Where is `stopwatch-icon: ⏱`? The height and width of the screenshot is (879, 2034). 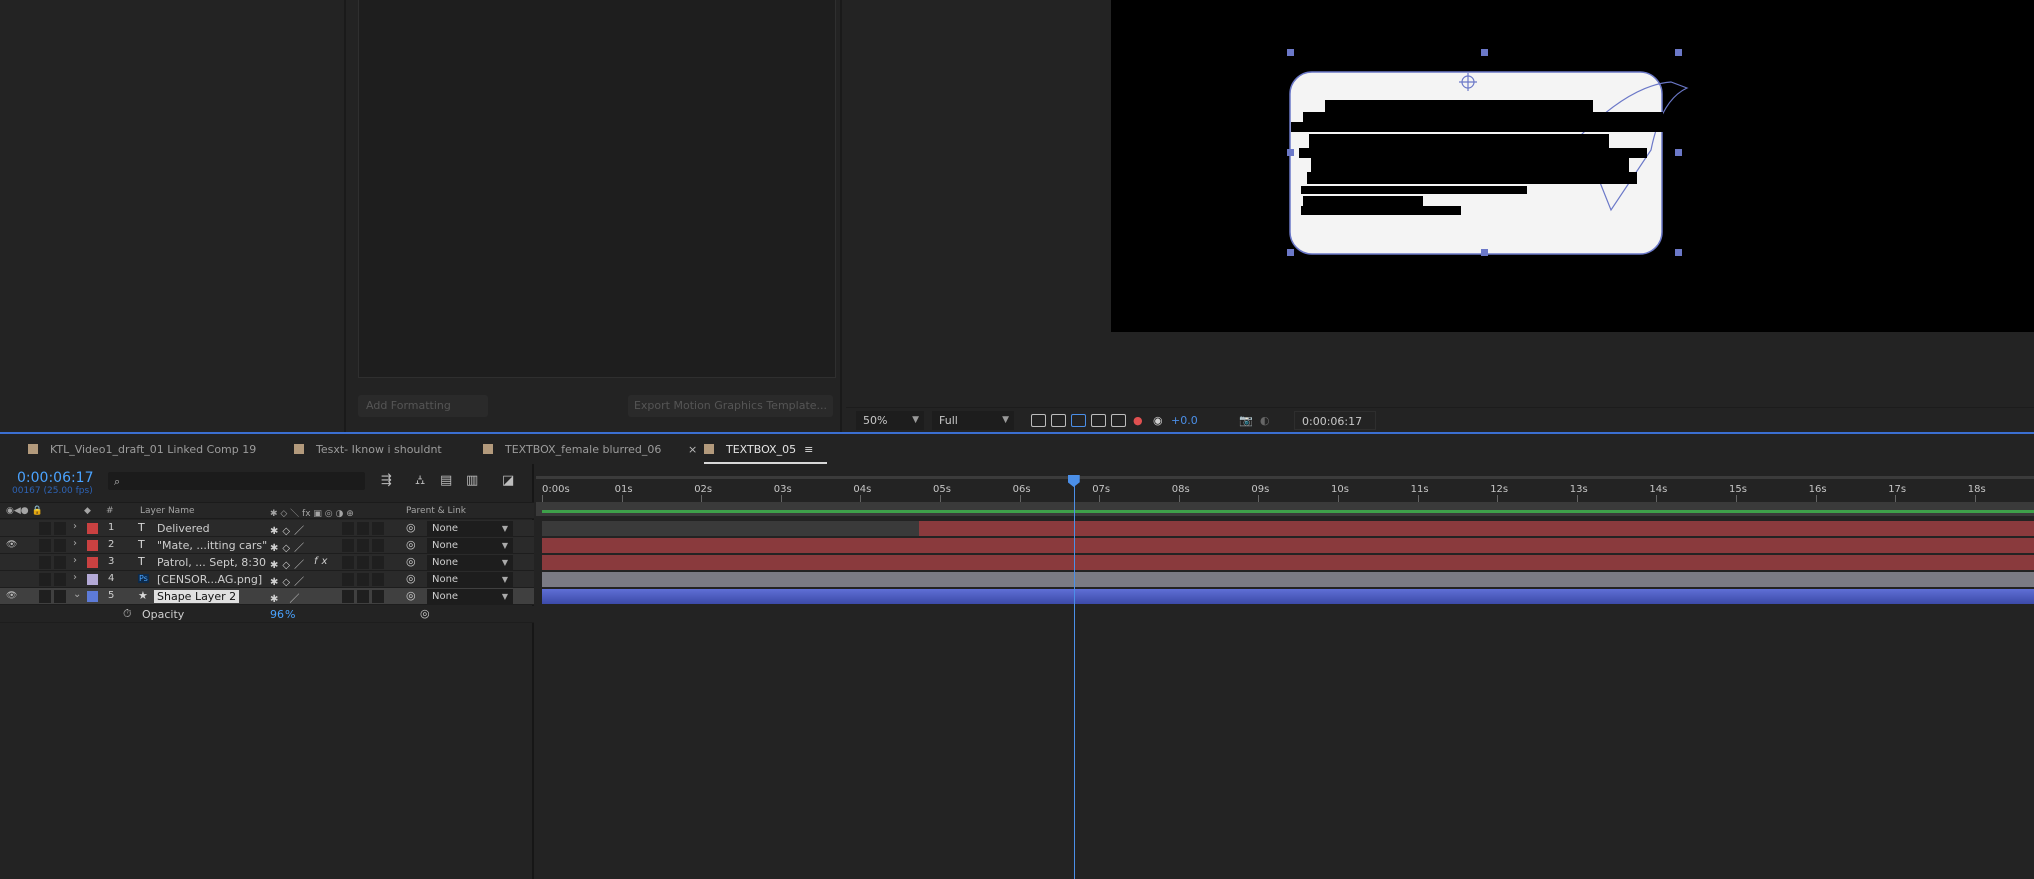
stopwatch-icon: ⏱ is located at coordinates (127, 614).